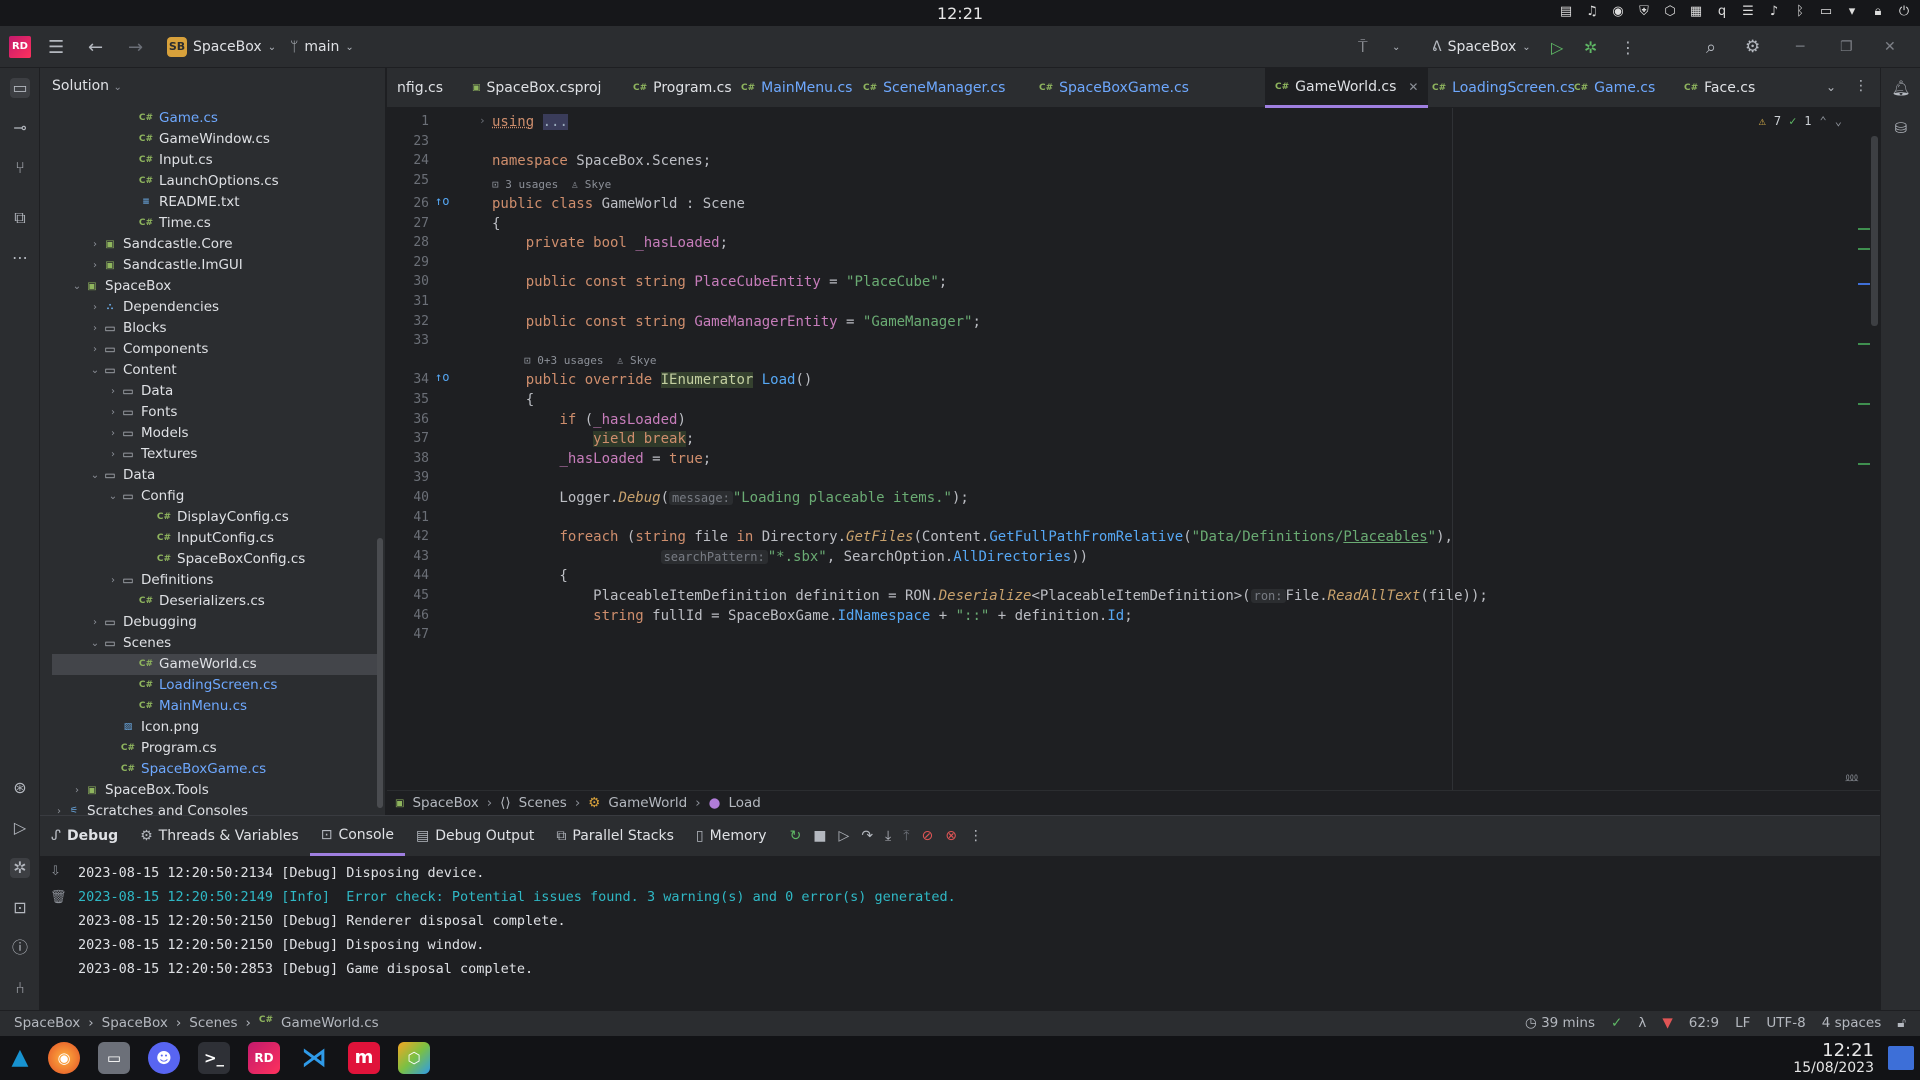 The width and height of the screenshot is (1920, 1080). What do you see at coordinates (210, 454) in the screenshot?
I see `tree-item: › ▭ Textures` at bounding box center [210, 454].